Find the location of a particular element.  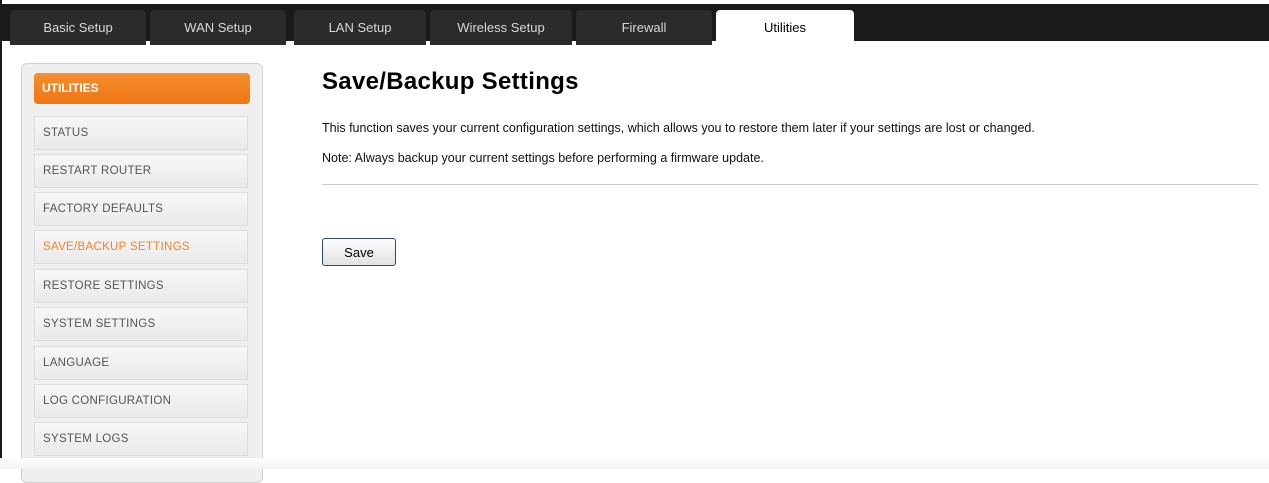

divider is located at coordinates (790, 184).